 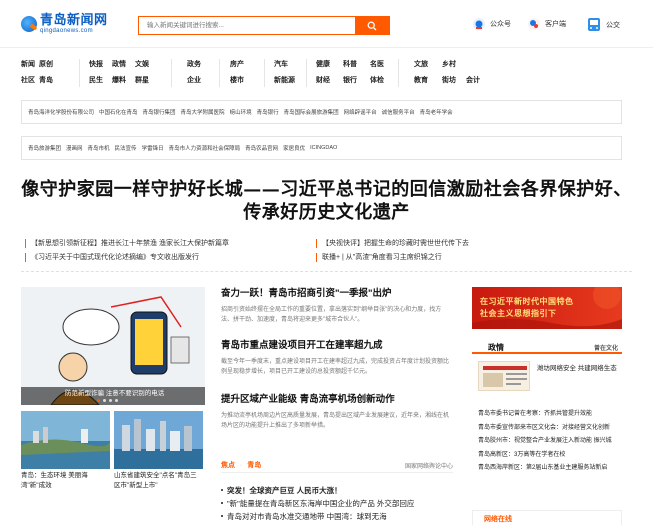 What do you see at coordinates (100, 81) in the screenshot?
I see `nav-item: 民生` at bounding box center [100, 81].